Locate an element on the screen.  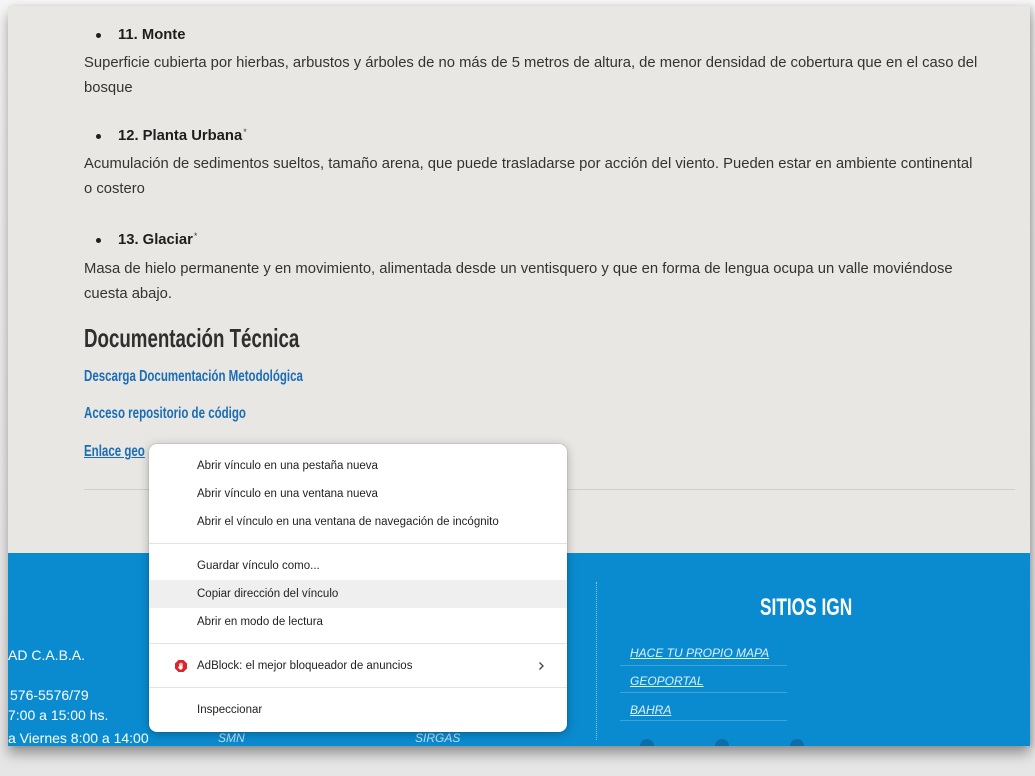
footer-link-sirgas: SIRGAS is located at coordinates (437, 738).